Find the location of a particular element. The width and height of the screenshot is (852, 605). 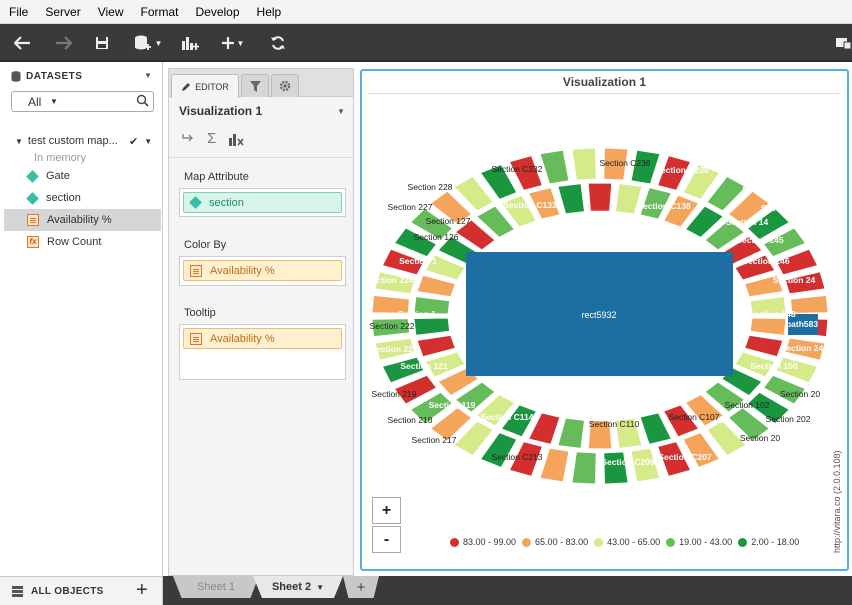

section-label: Section C110 is located at coordinates (614, 424).